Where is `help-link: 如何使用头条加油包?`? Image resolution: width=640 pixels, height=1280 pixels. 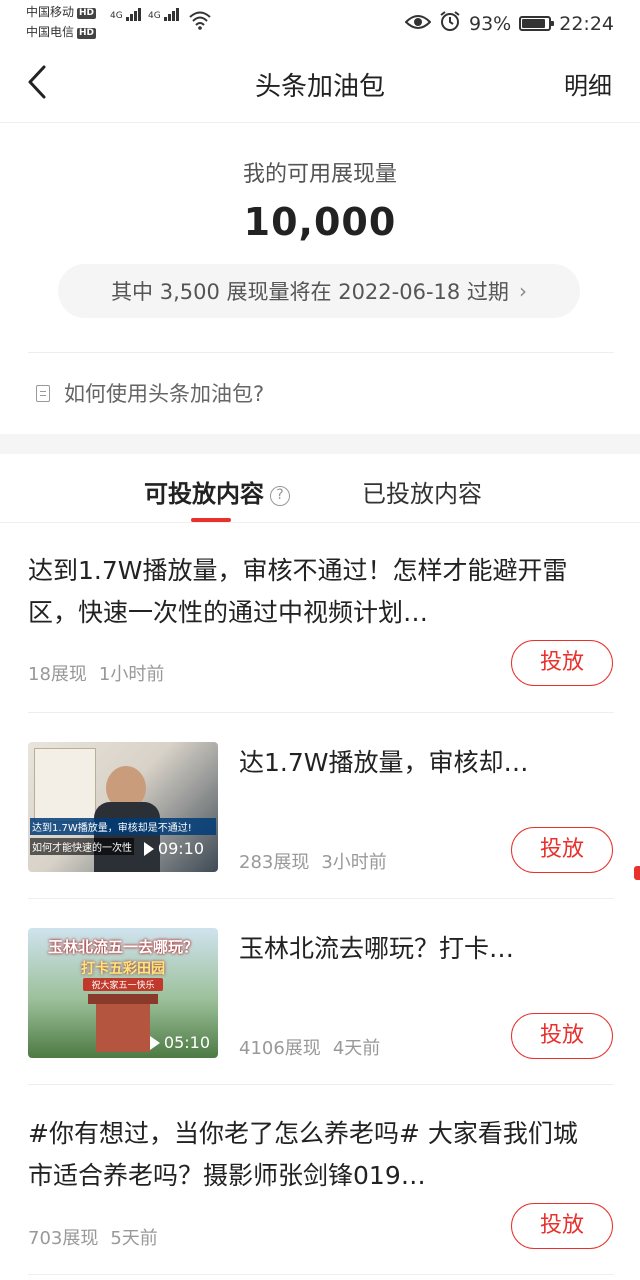
help-link: 如何使用头条加油包? is located at coordinates (150, 393).